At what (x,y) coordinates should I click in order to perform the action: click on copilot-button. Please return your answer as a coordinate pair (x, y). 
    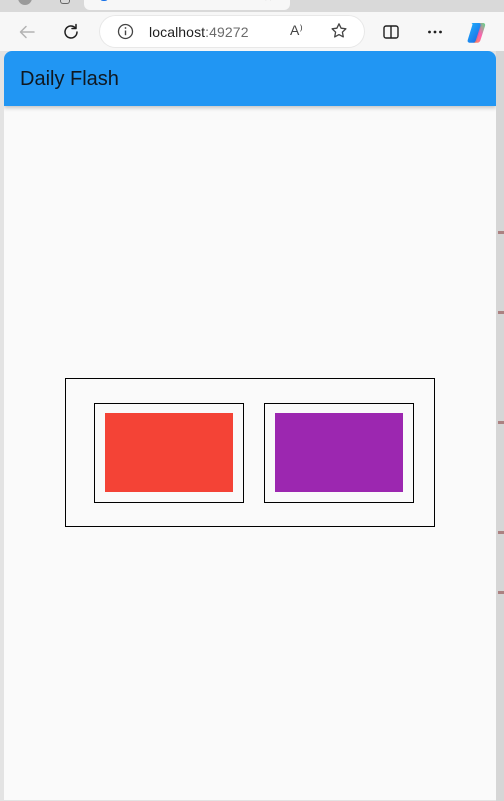
    Looking at the image, I should click on (477, 32).